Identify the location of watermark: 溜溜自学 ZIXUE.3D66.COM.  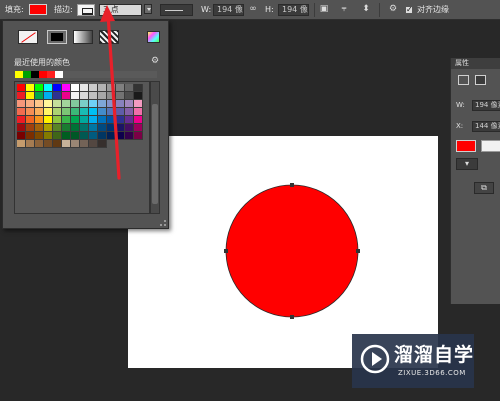
(413, 361).